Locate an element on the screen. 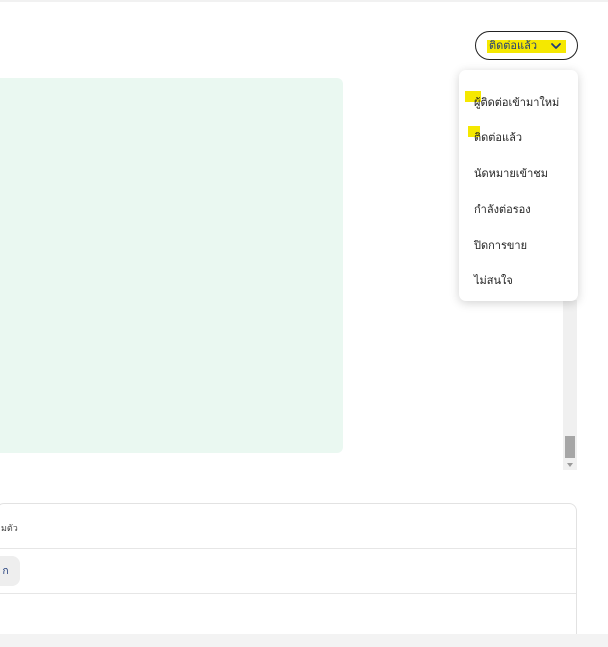 This screenshot has width=608, height=647. scroll-down-arrow-icon is located at coordinates (570, 465).